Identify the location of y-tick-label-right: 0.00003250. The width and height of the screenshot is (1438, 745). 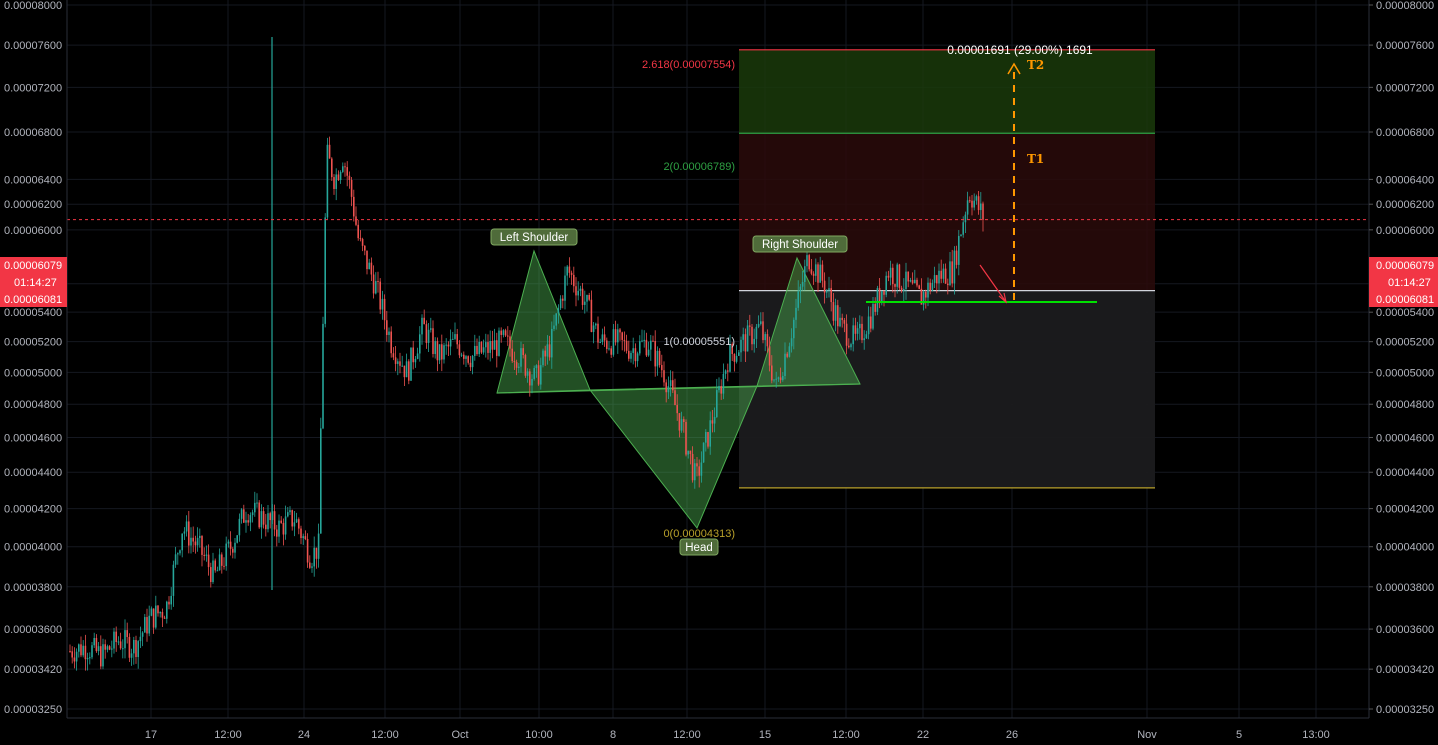
(1405, 710).